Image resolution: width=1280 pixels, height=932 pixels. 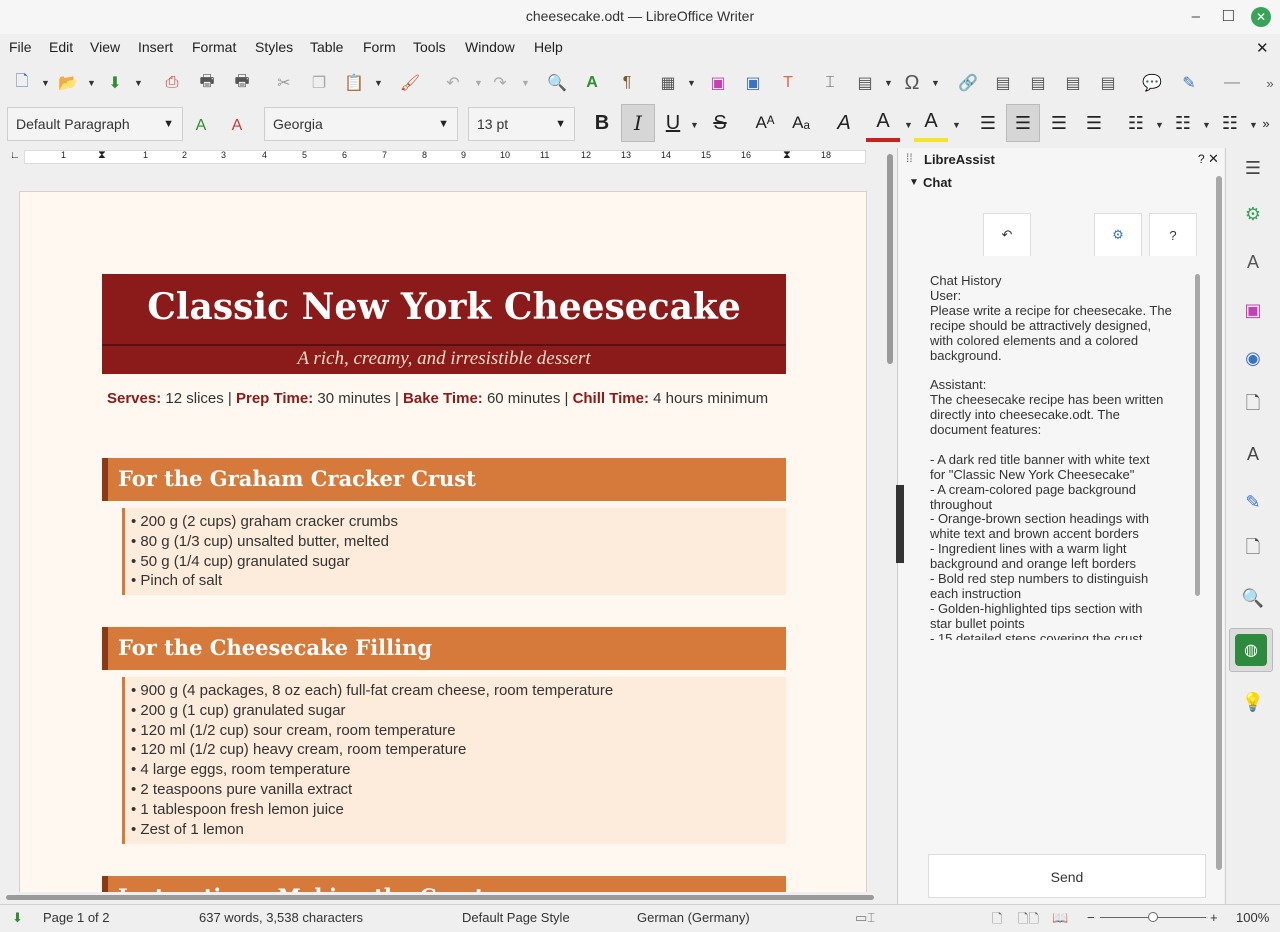 What do you see at coordinates (592, 83) in the screenshot?
I see `spelling-icon: A` at bounding box center [592, 83].